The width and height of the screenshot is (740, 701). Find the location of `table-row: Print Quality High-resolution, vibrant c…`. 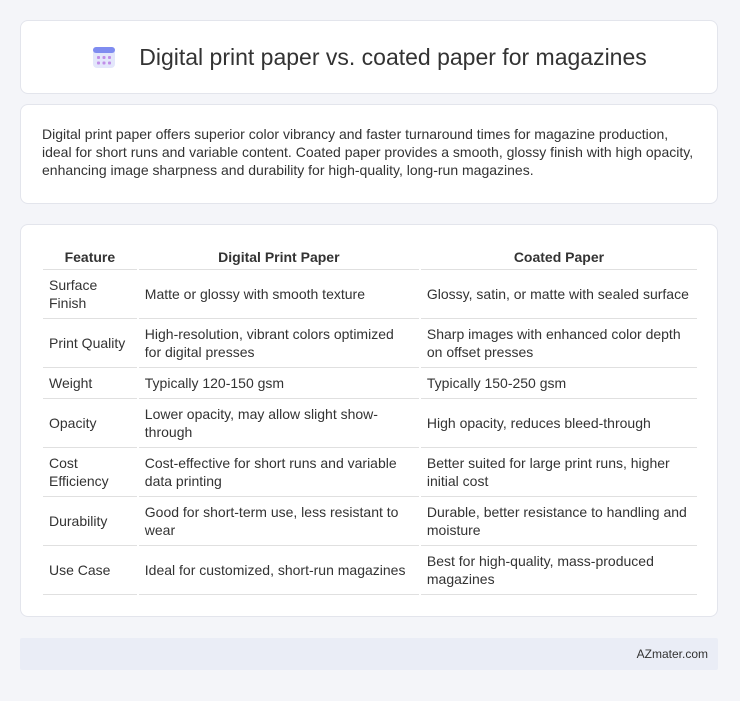

table-row: Print Quality High-resolution, vibrant c… is located at coordinates (370, 343).